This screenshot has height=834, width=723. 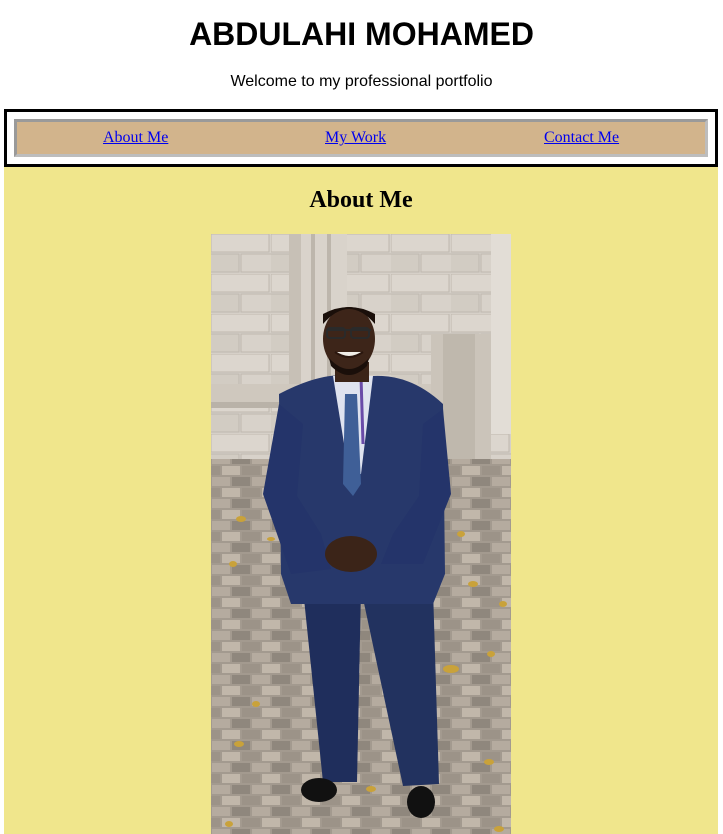 What do you see at coordinates (361, 81) in the screenshot?
I see `site-tagline: Welcome to my professional portfolio` at bounding box center [361, 81].